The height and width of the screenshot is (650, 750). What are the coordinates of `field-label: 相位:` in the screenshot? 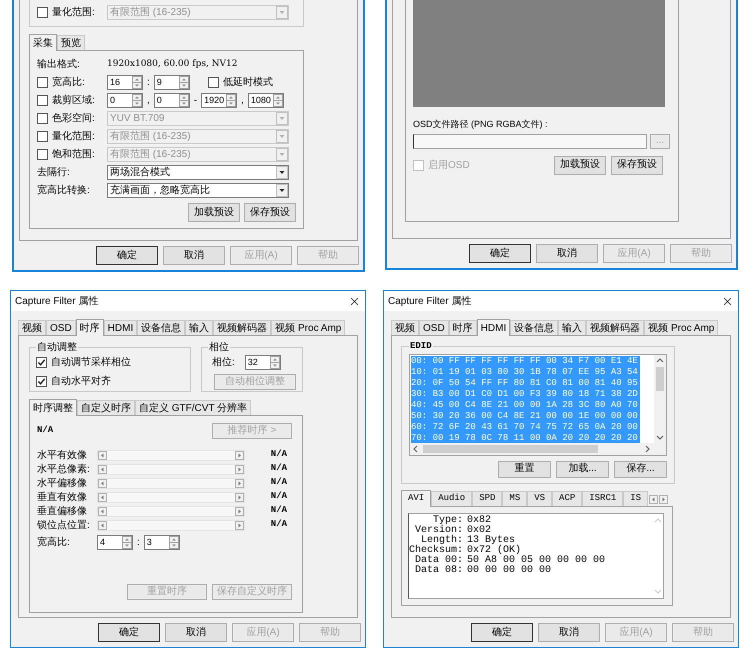 It's located at (223, 363).